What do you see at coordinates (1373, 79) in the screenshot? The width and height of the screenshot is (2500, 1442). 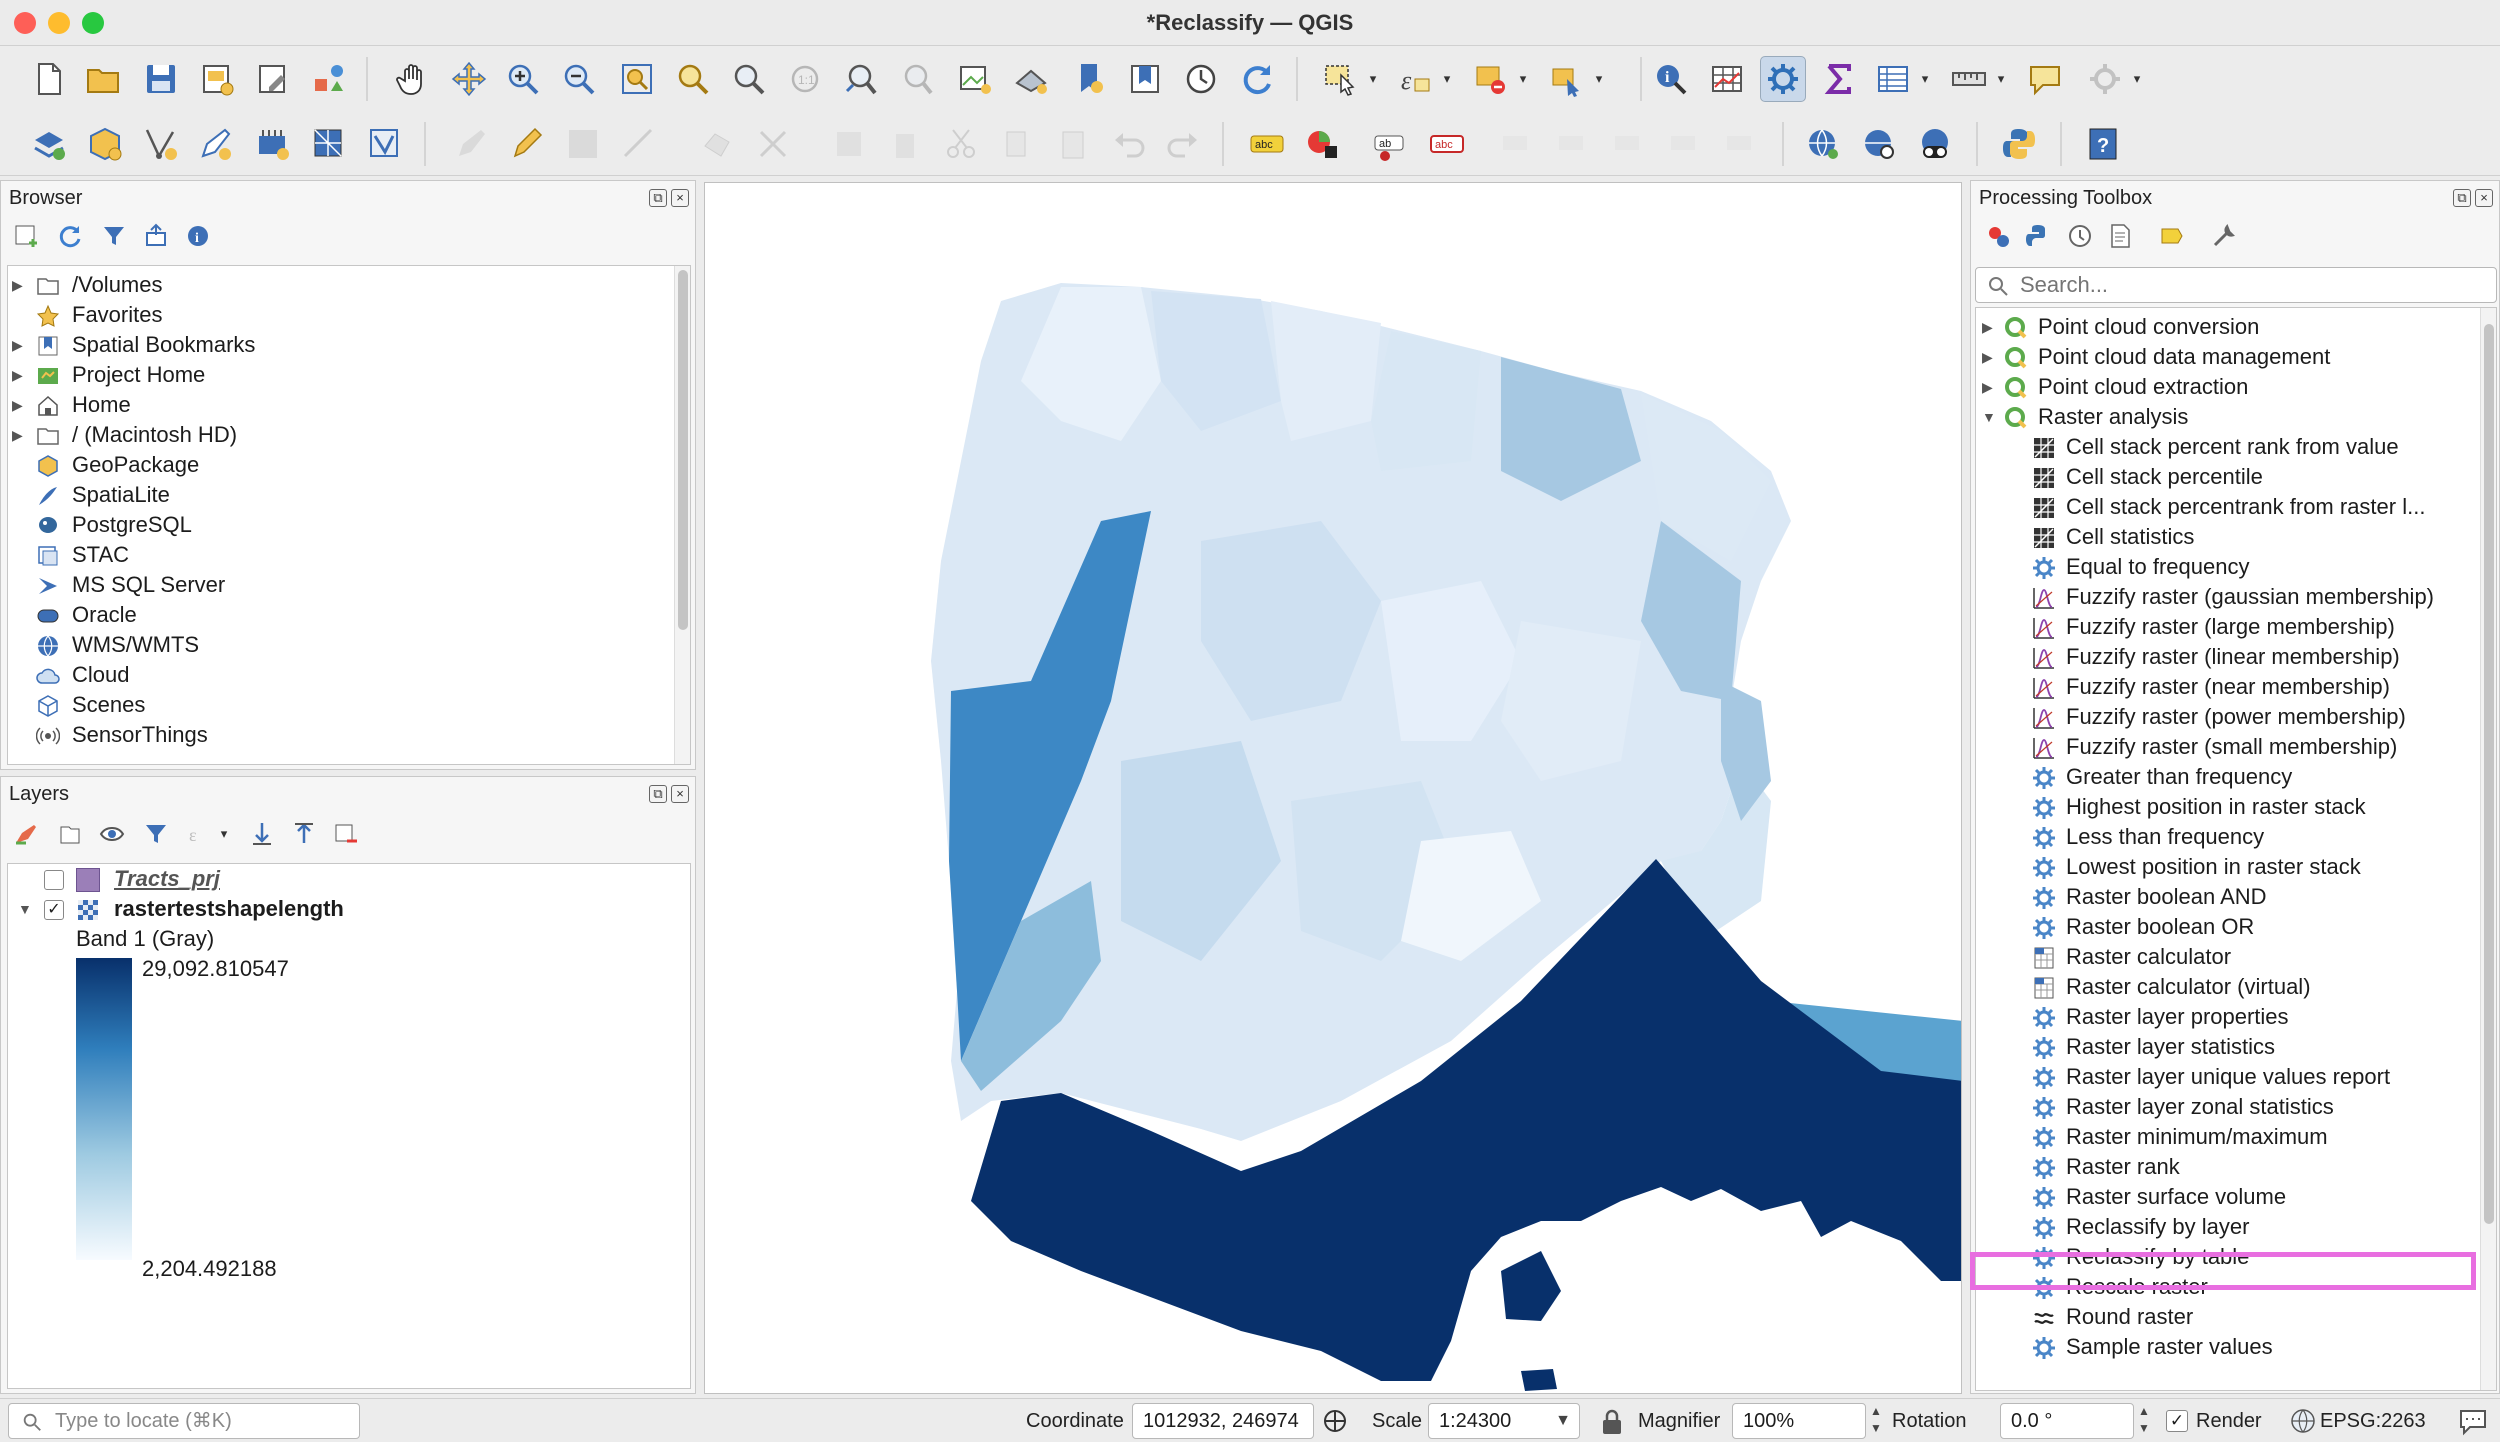 I see `select-features-dropdown: ▾` at bounding box center [1373, 79].